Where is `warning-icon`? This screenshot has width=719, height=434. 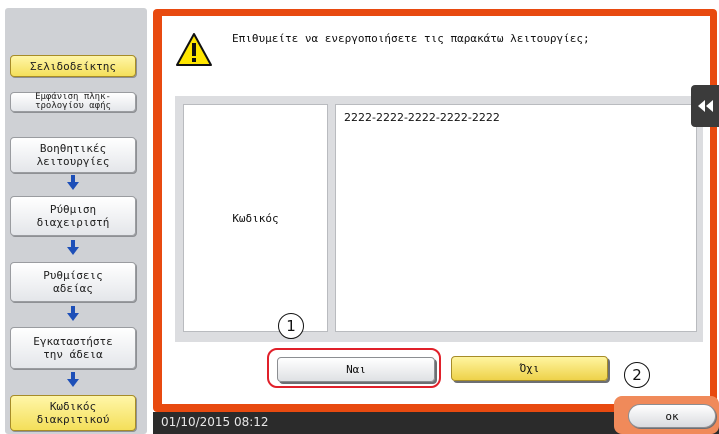 warning-icon is located at coordinates (194, 49).